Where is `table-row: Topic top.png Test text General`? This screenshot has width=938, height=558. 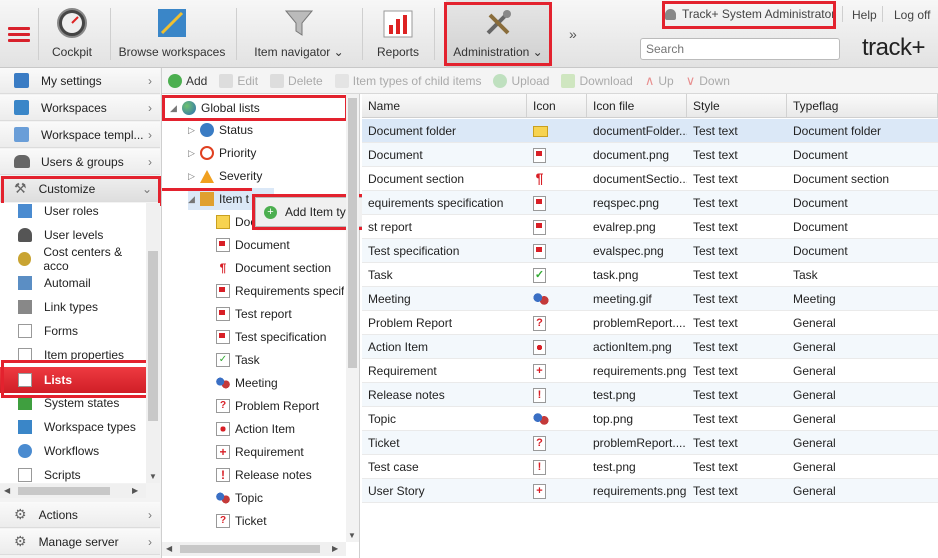 table-row: Topic top.png Test text General is located at coordinates (650, 419).